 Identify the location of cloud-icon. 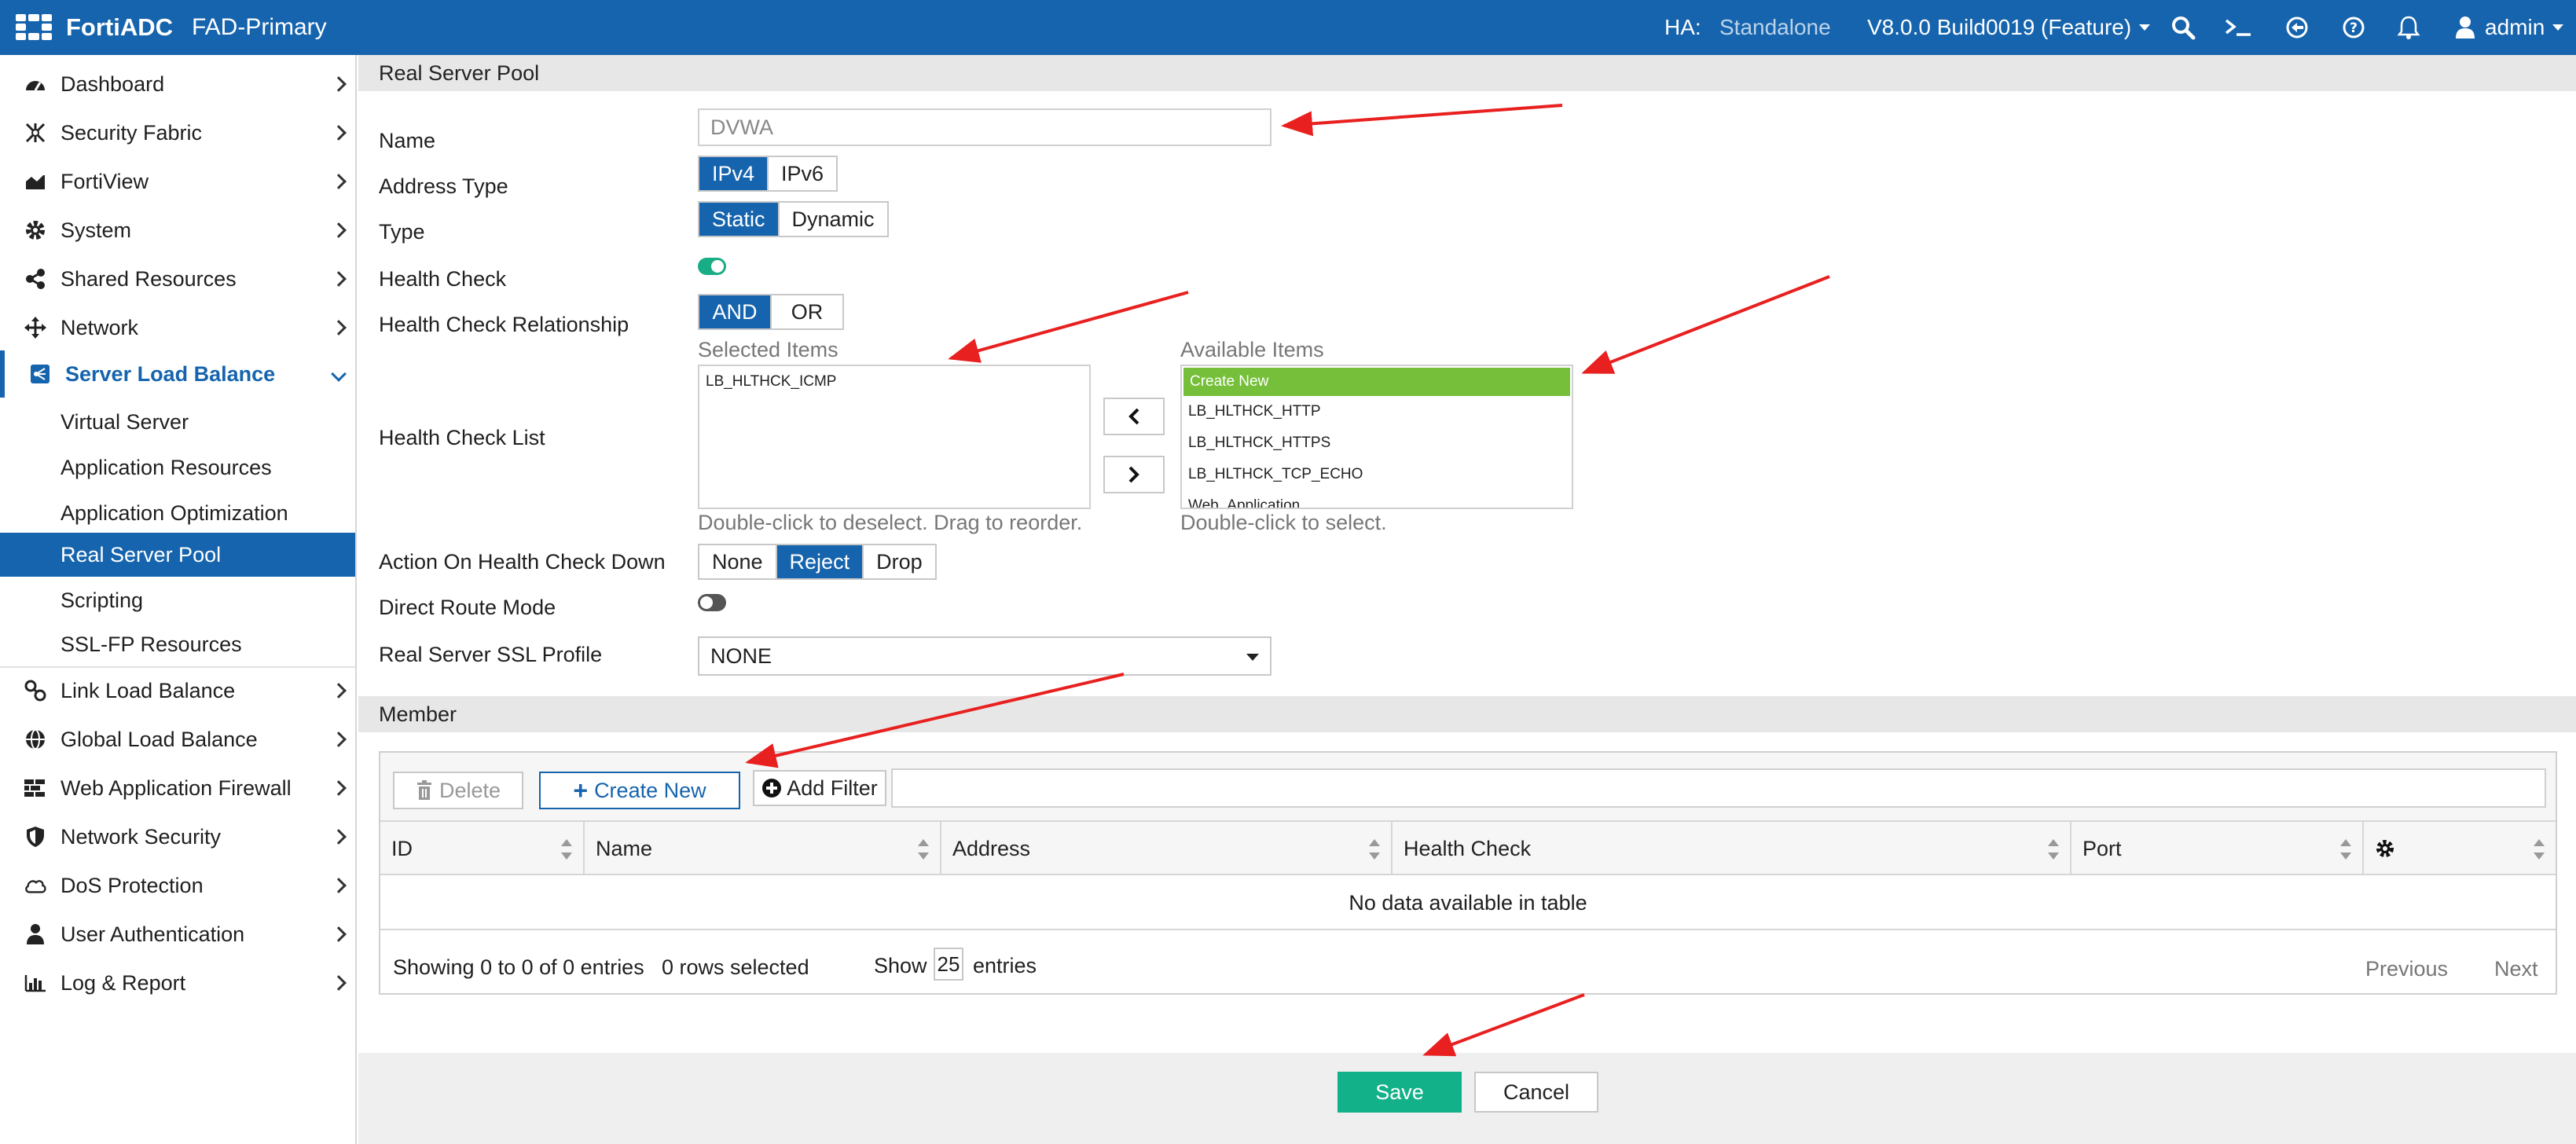
(35, 885).